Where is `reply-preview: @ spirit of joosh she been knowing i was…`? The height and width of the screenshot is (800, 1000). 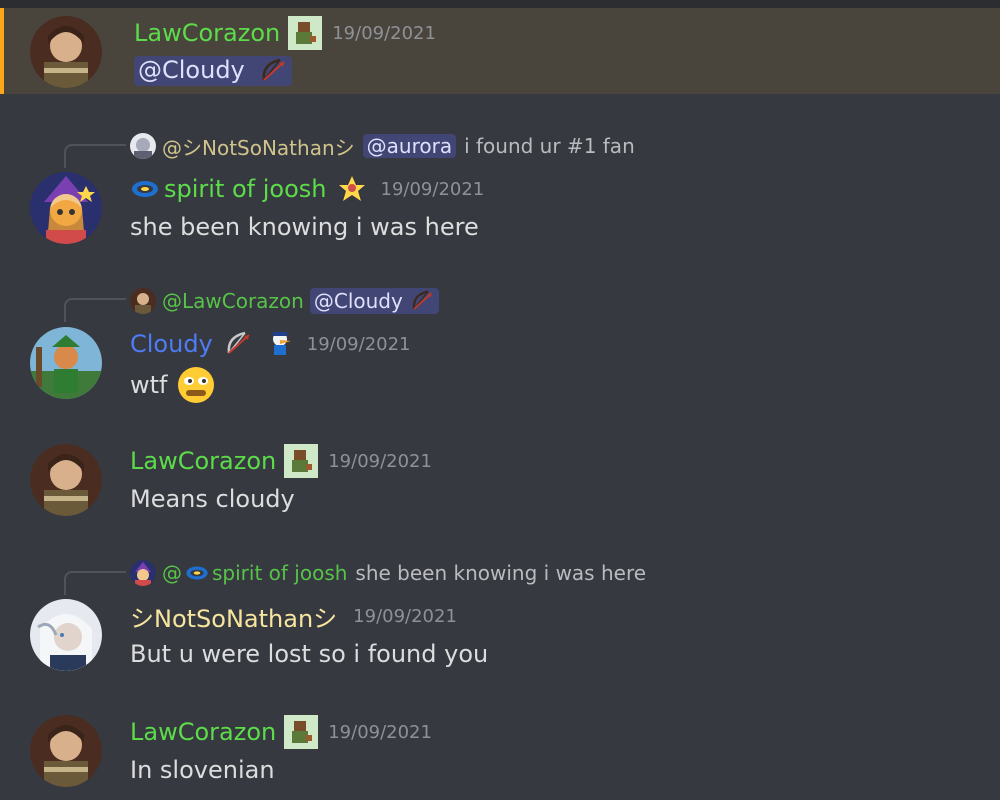
reply-preview: @ spirit of joosh she been knowing i was… is located at coordinates (388, 573).